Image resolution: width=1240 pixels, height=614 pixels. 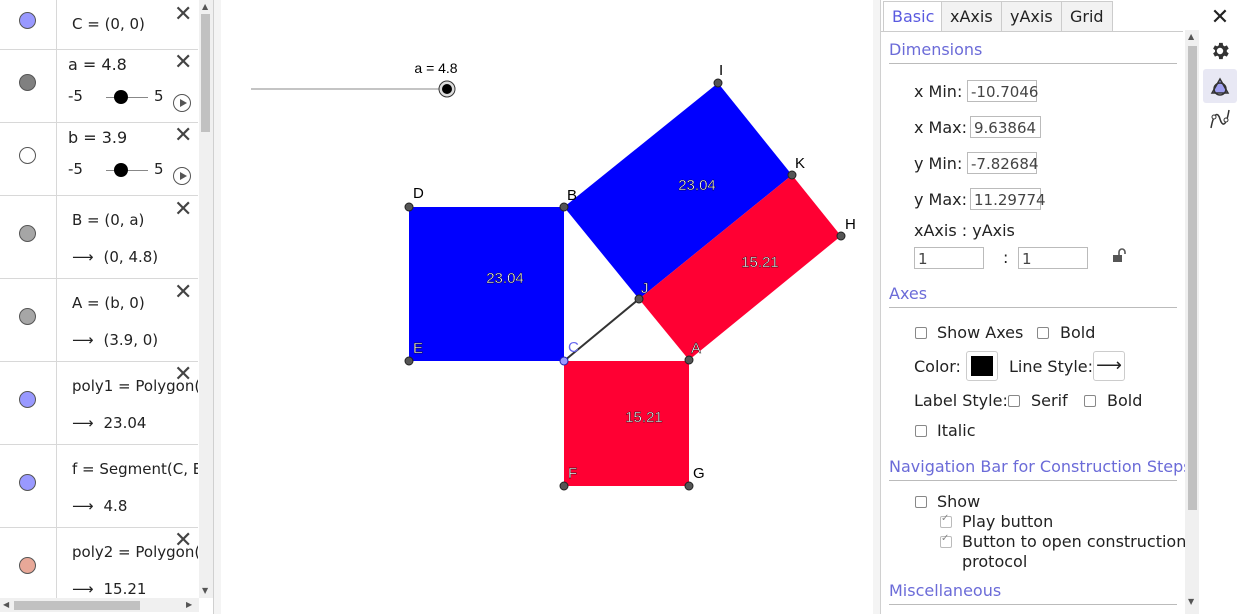 What do you see at coordinates (99, 403) in the screenshot?
I see `algebra-row-poly1: poly1 = Polygon( ⟶ 23.04 ✕` at bounding box center [99, 403].